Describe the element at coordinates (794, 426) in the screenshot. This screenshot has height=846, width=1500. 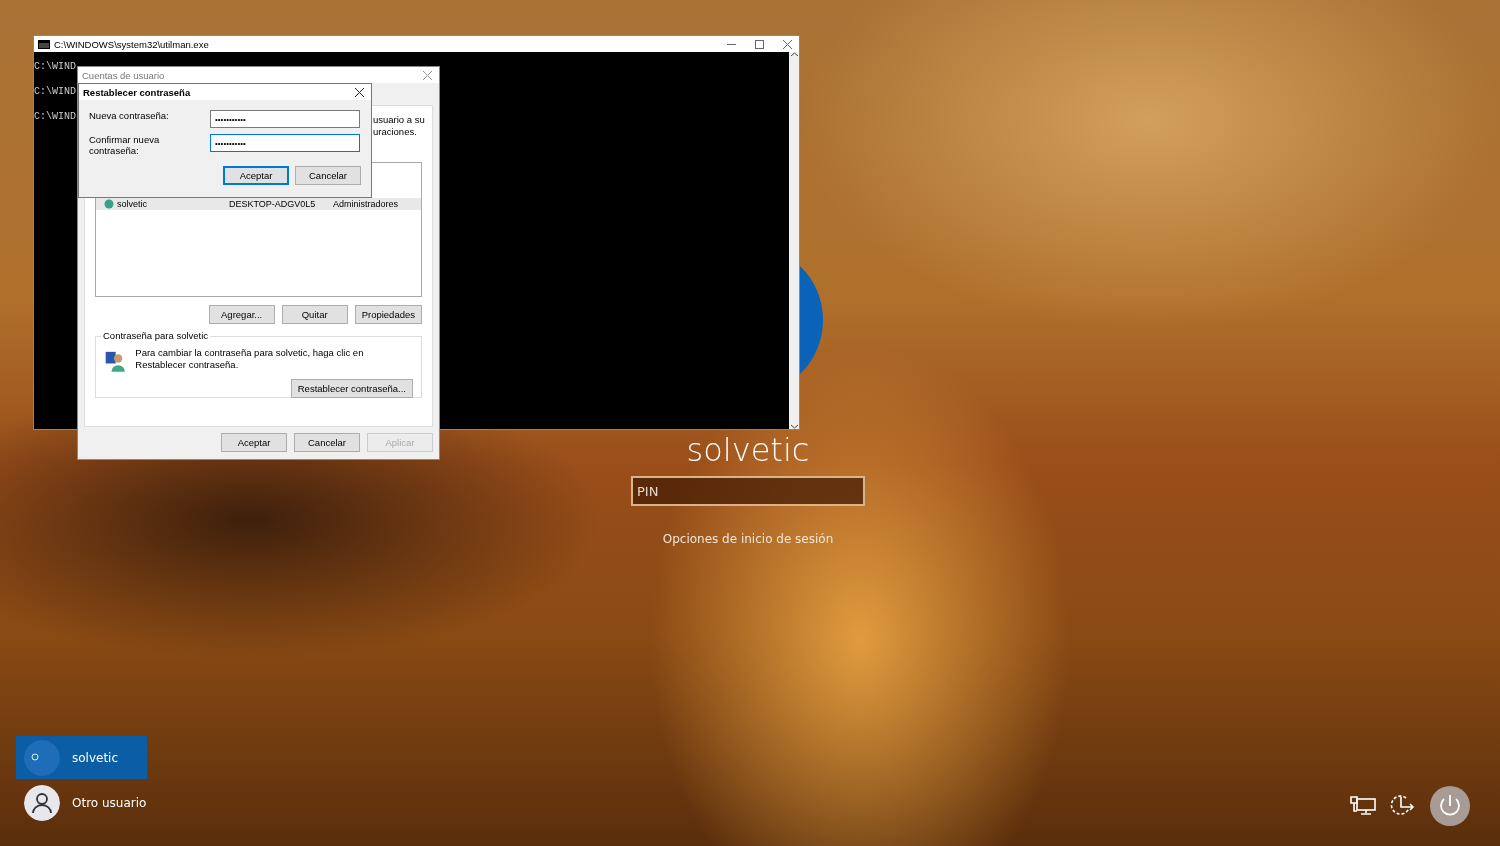
I see `scroll-down-icon` at that location.